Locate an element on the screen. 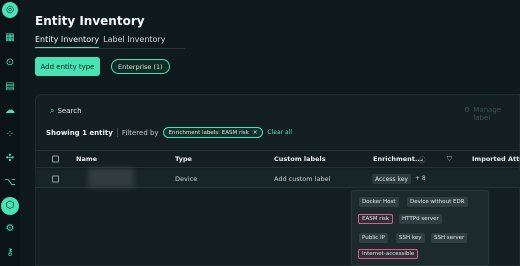 The height and width of the screenshot is (266, 520). close-icon: ✕ is located at coordinates (255, 133).